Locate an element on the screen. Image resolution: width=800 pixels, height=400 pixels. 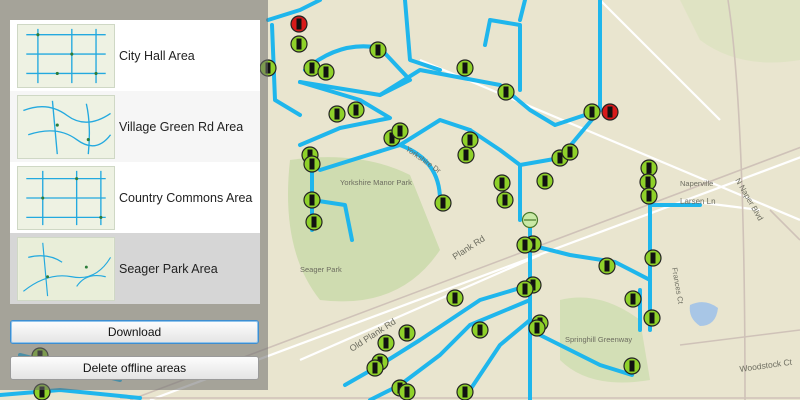
place-label: Seager Park is located at coordinates (321, 269).